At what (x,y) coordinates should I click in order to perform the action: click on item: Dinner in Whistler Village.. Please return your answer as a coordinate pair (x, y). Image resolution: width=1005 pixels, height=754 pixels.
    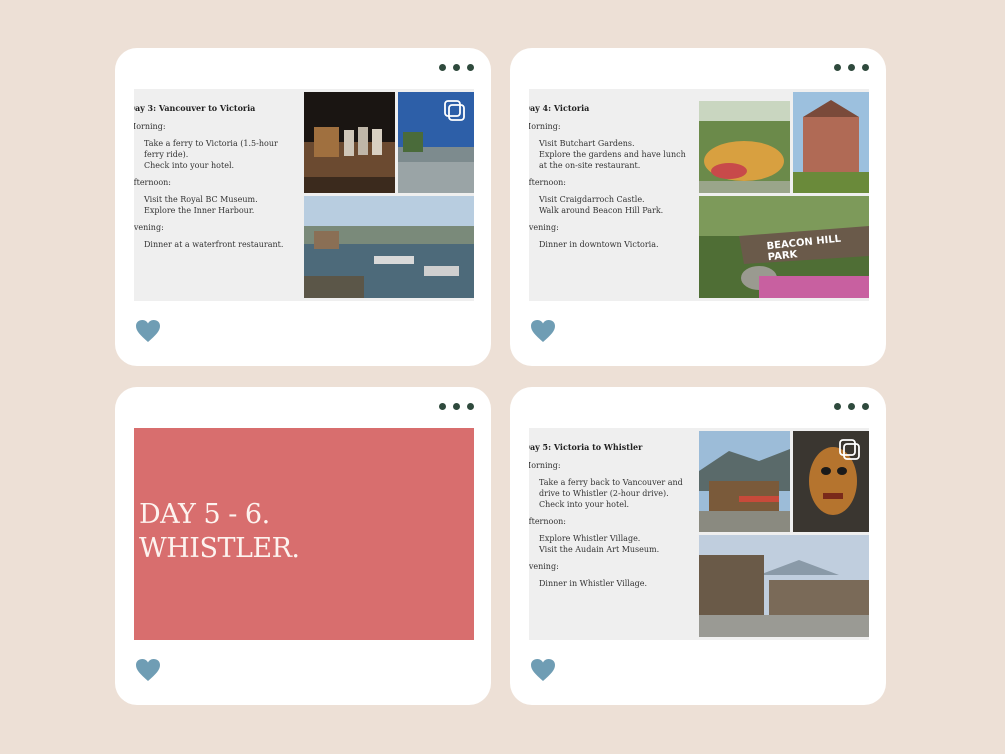
    Looking at the image, I should click on (593, 583).